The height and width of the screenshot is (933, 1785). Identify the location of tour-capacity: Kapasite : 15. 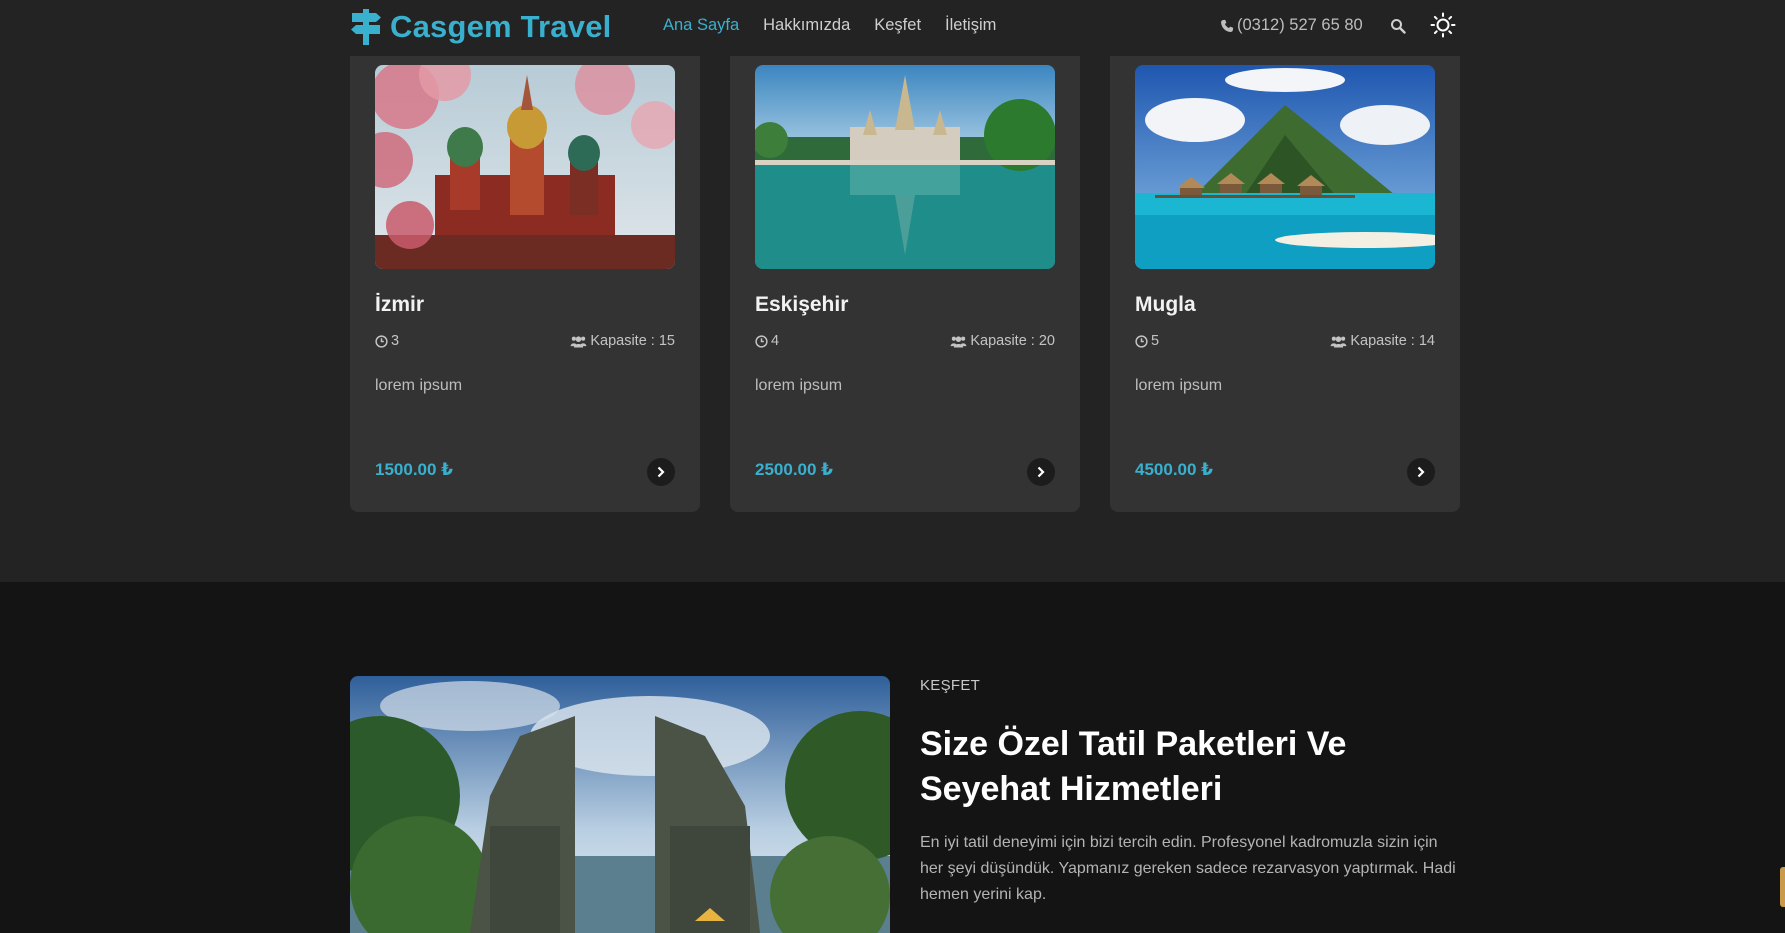
(622, 341).